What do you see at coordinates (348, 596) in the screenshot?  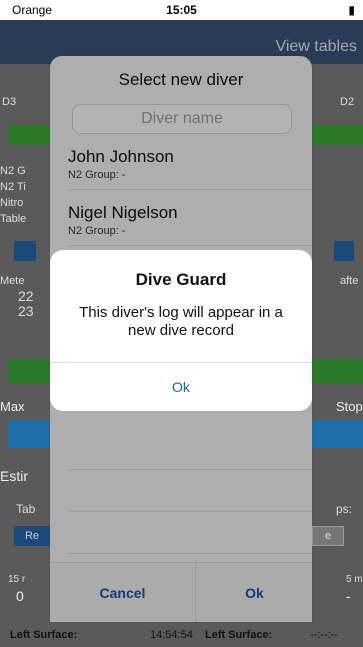 I see `right-dash: -` at bounding box center [348, 596].